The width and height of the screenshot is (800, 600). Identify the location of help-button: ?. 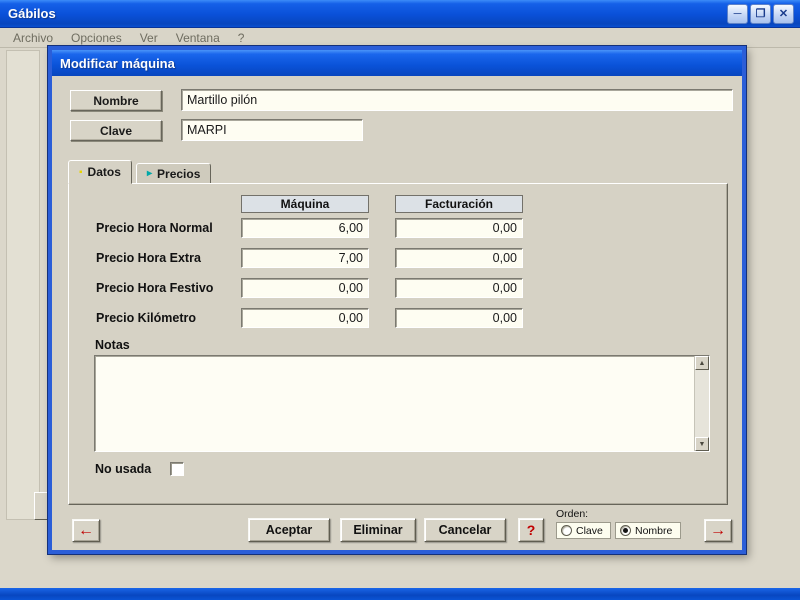
(531, 530).